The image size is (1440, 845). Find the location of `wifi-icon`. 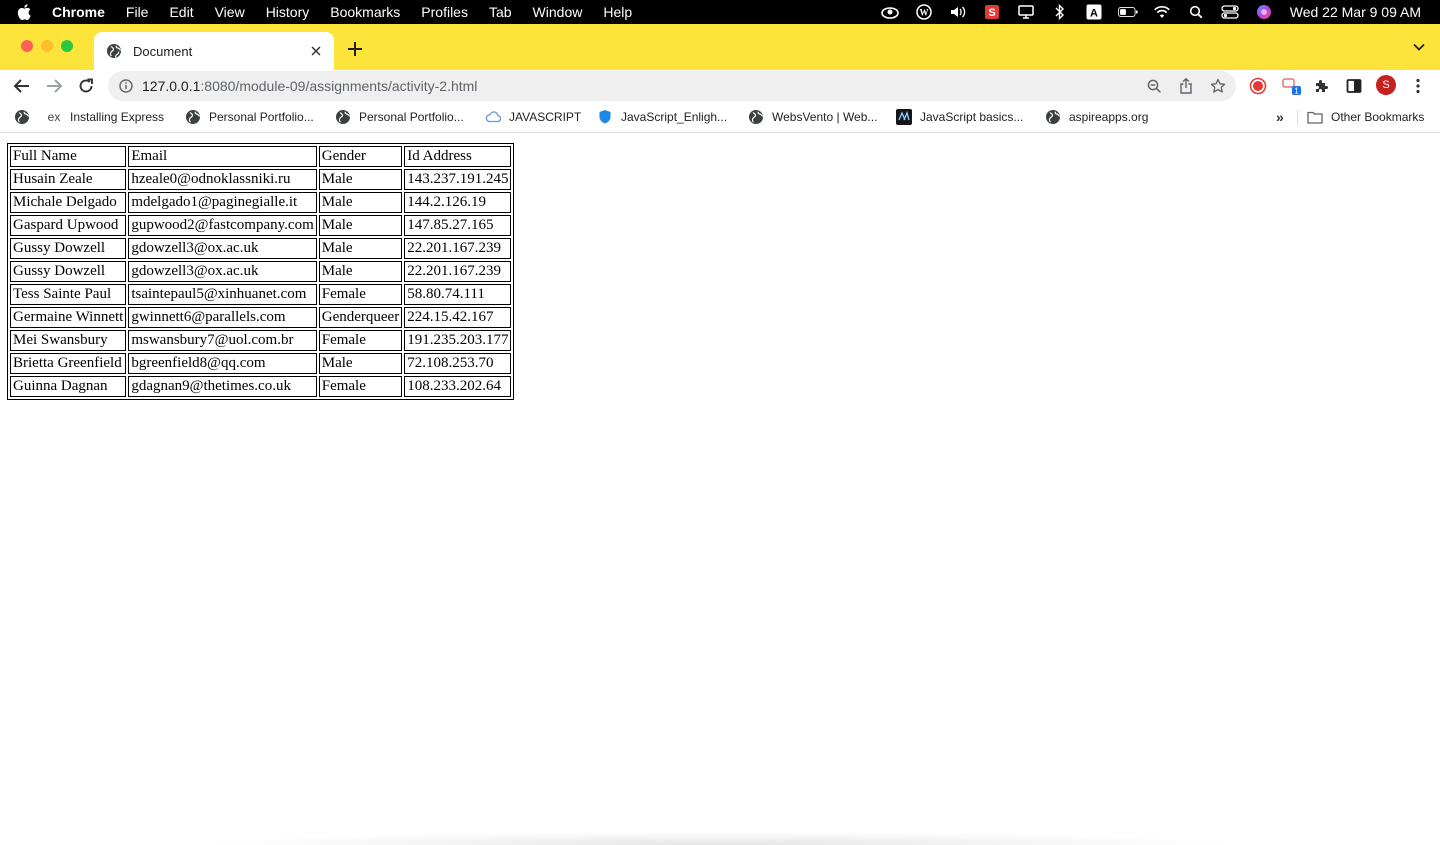

wifi-icon is located at coordinates (1162, 12).